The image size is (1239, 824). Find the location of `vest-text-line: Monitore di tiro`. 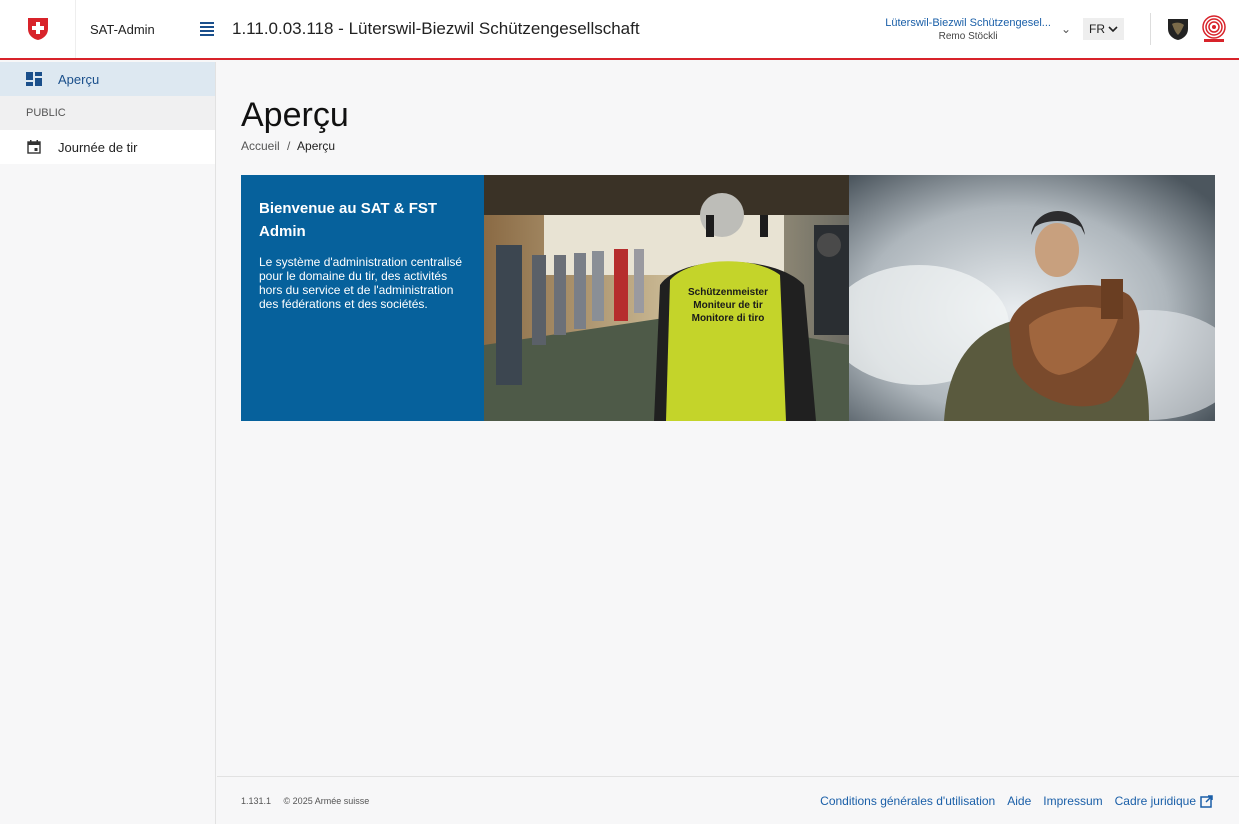

vest-text-line: Monitore di tiro is located at coordinates (728, 318).